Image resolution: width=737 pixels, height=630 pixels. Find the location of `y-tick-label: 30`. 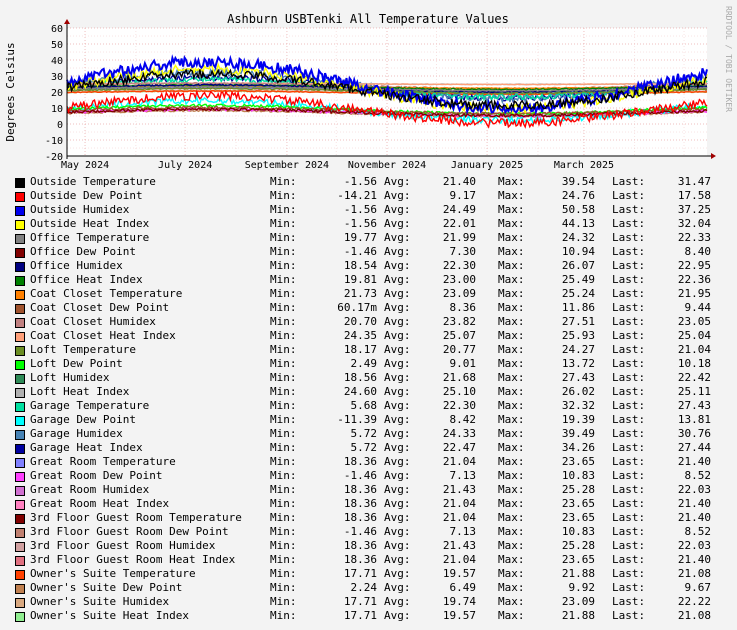

y-tick-label: 30 is located at coordinates (57, 77).